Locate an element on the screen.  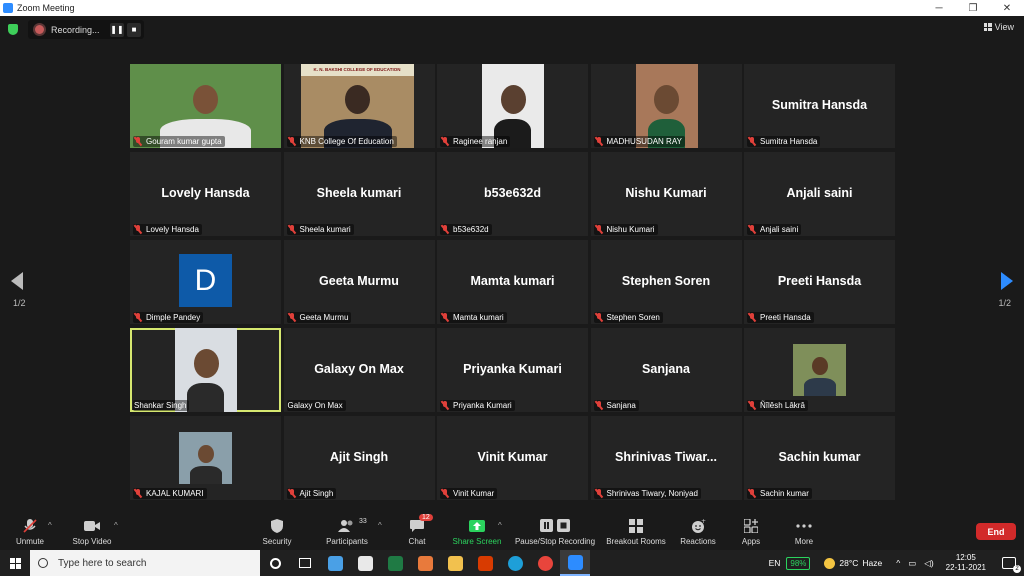
participant-tile: Sanjana Sanjana is located at coordinates (666, 370).